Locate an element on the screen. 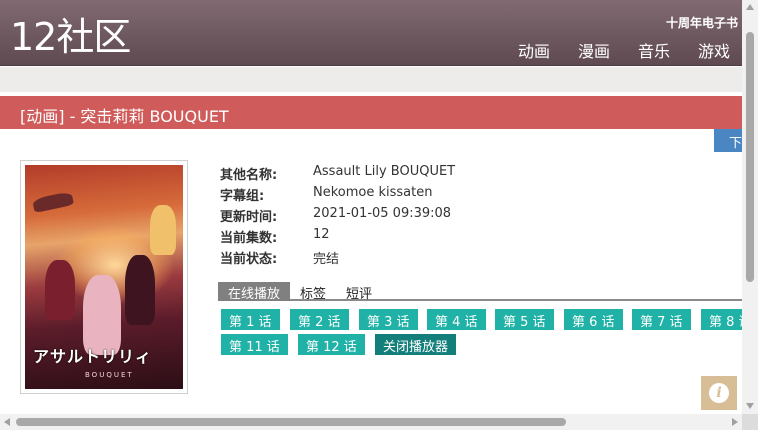 This screenshot has height=430, width=758. episode-button-3: 第 3 话 is located at coordinates (388, 319).